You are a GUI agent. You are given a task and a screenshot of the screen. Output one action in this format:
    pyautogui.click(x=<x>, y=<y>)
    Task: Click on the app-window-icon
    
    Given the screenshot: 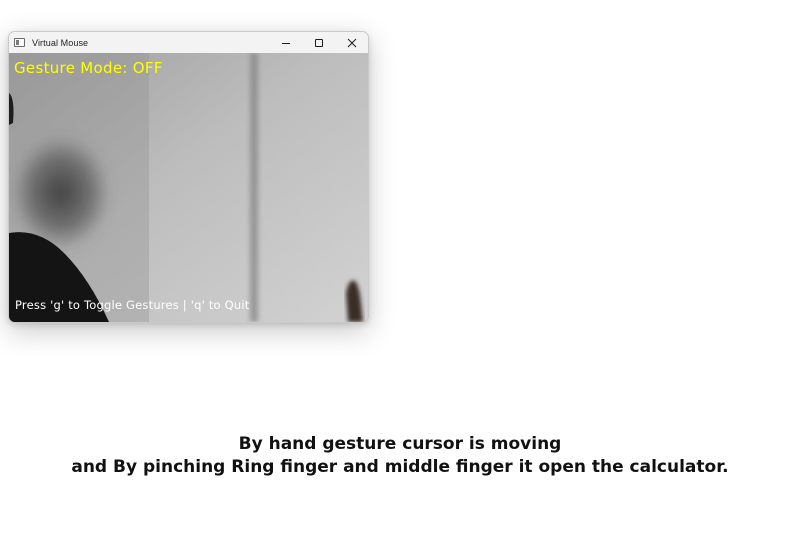 What is the action you would take?
    pyautogui.click(x=19, y=42)
    